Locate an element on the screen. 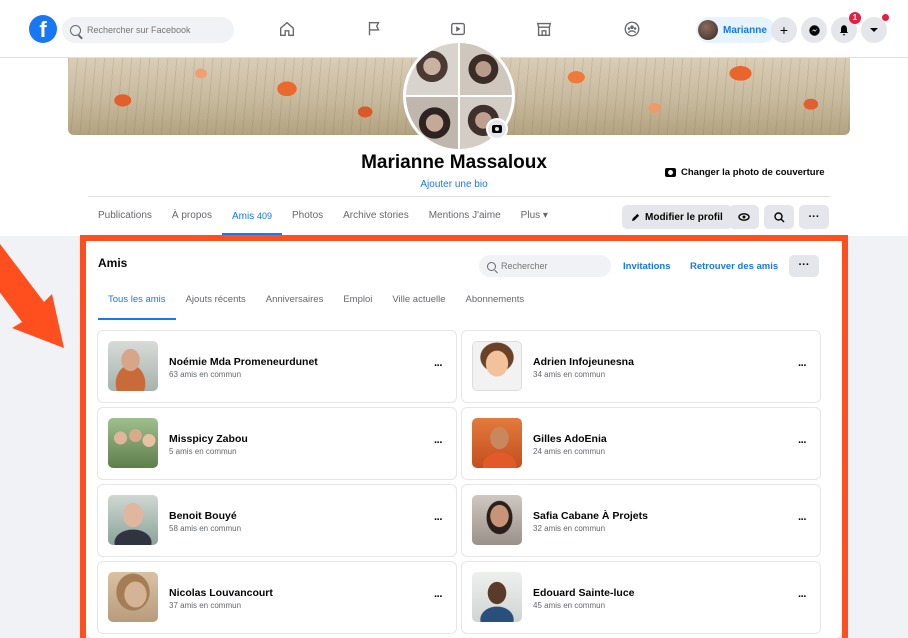  friend-card: Gilles AdoEnia 24 amis en commun ··· is located at coordinates (641, 443).